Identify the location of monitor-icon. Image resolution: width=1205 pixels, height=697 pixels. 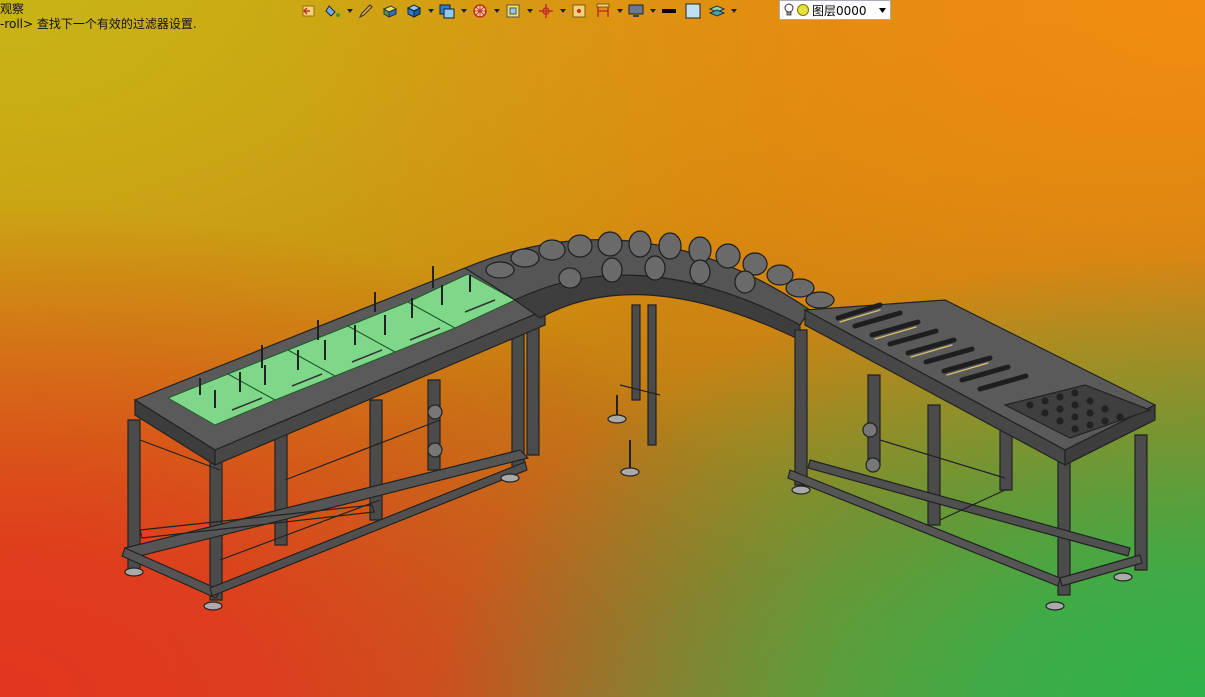
(636, 10).